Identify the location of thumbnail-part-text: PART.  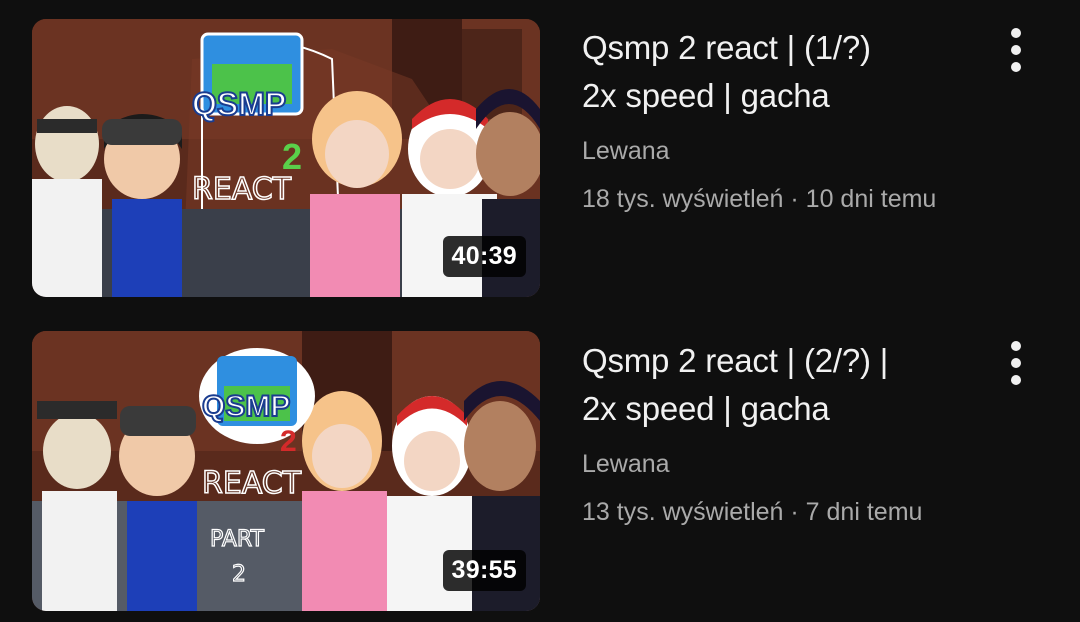
(237, 539).